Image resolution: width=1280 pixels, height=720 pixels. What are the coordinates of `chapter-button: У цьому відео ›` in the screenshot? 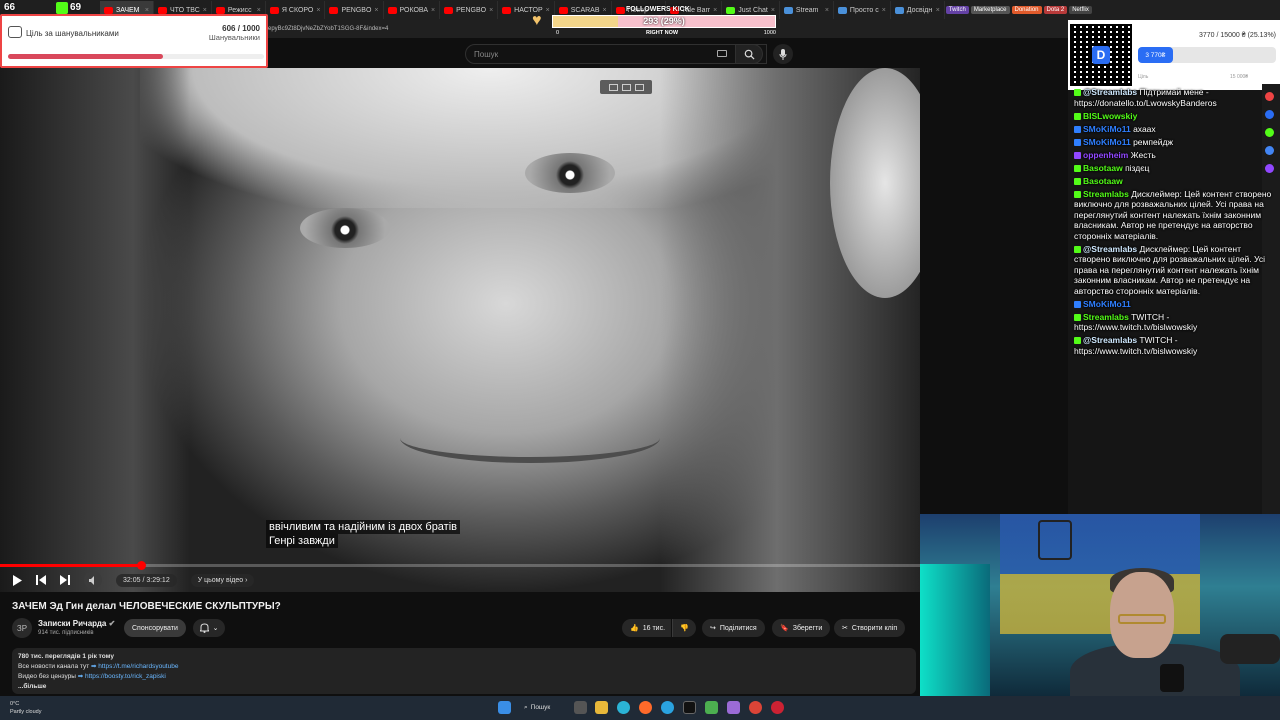 It's located at (222, 580).